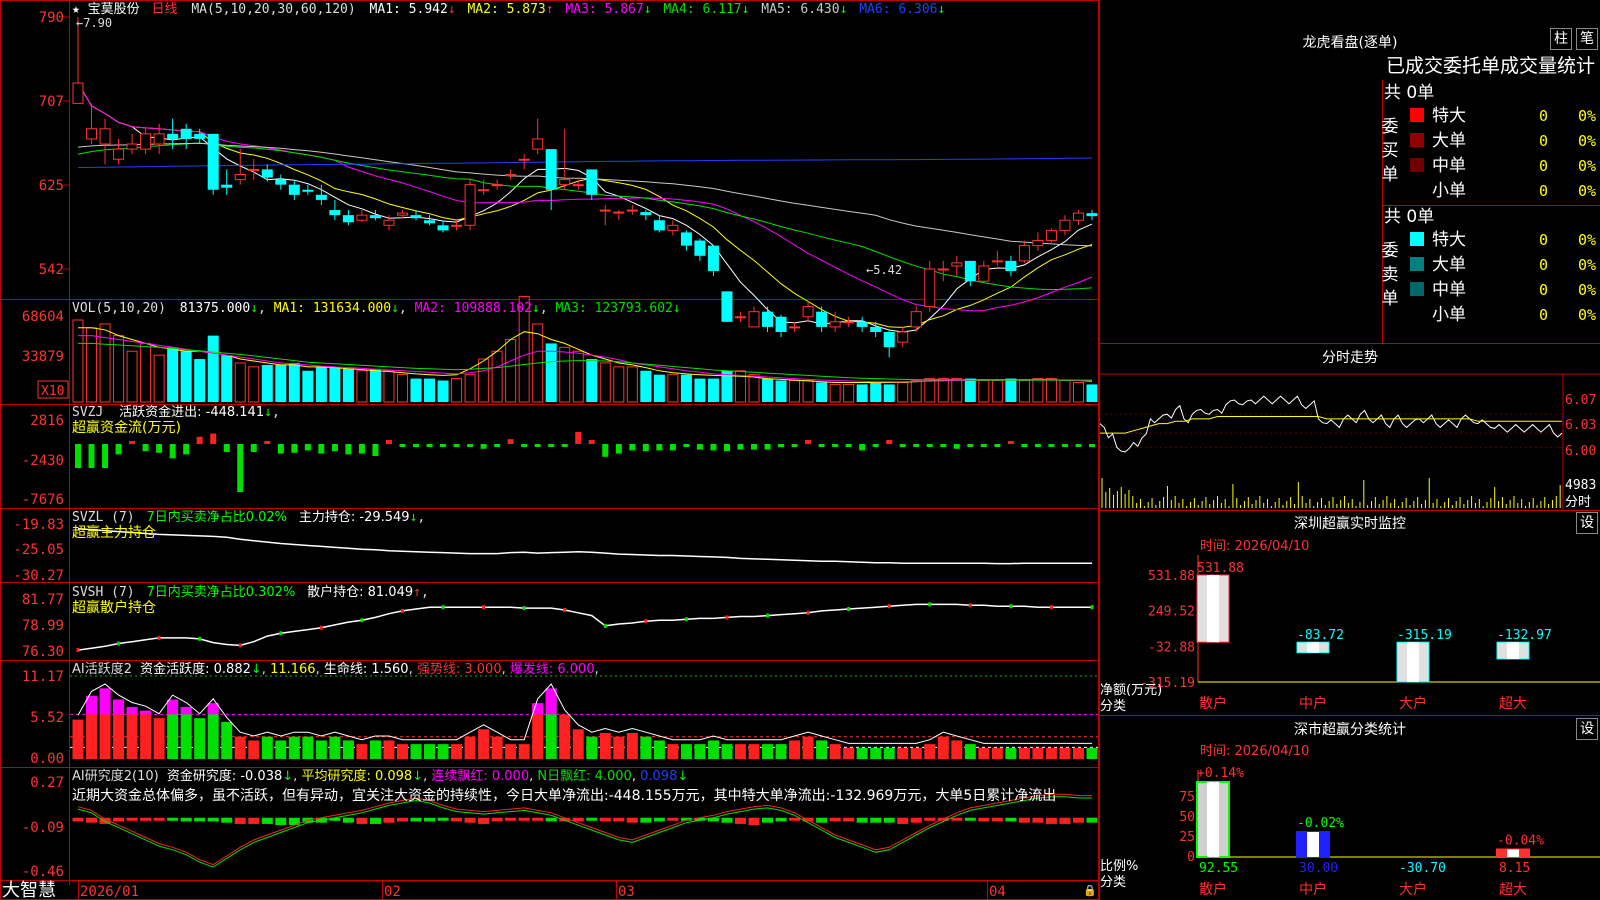 The width and height of the screenshot is (1600, 900). Describe the element at coordinates (1513, 853) in the screenshot. I see `szcls-bar-shine` at that location.